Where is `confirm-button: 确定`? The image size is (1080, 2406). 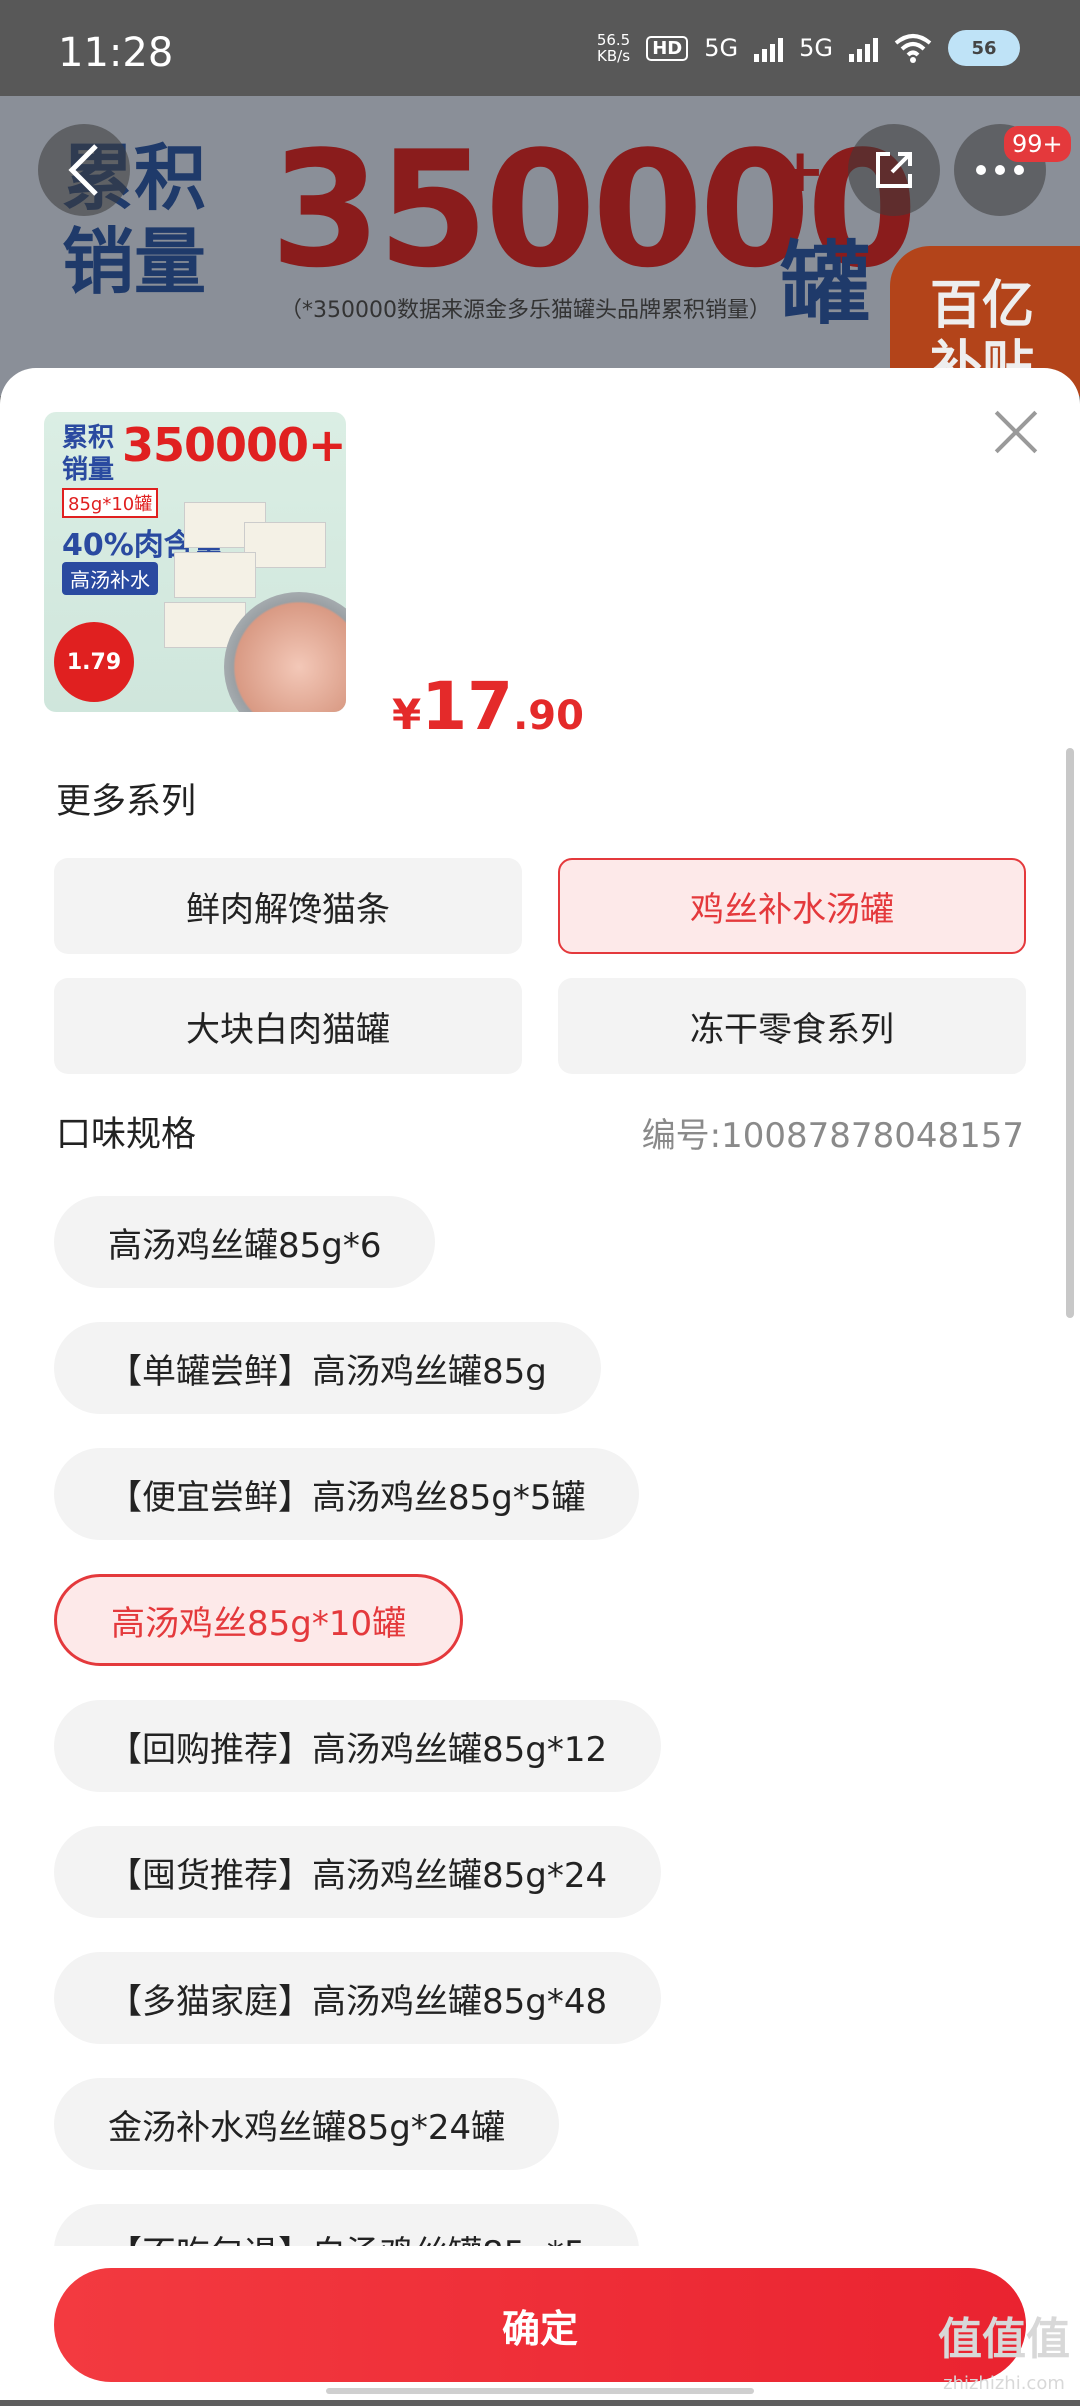 confirm-button: 确定 is located at coordinates (540, 2325).